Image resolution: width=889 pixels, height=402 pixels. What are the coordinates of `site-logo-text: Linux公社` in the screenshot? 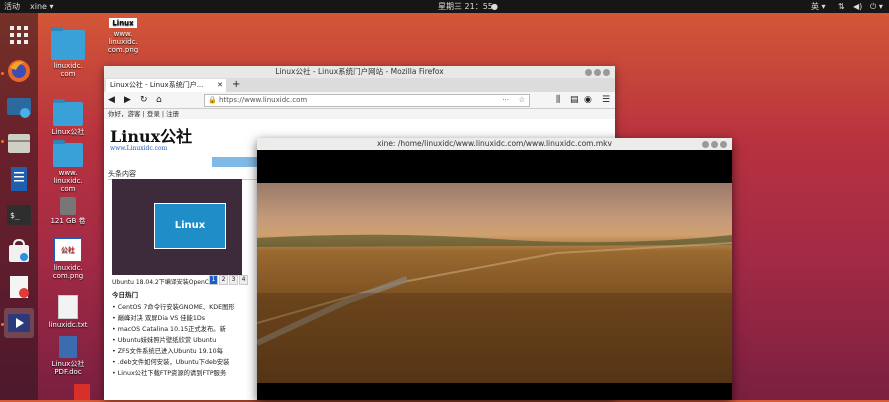 It's located at (151, 136).